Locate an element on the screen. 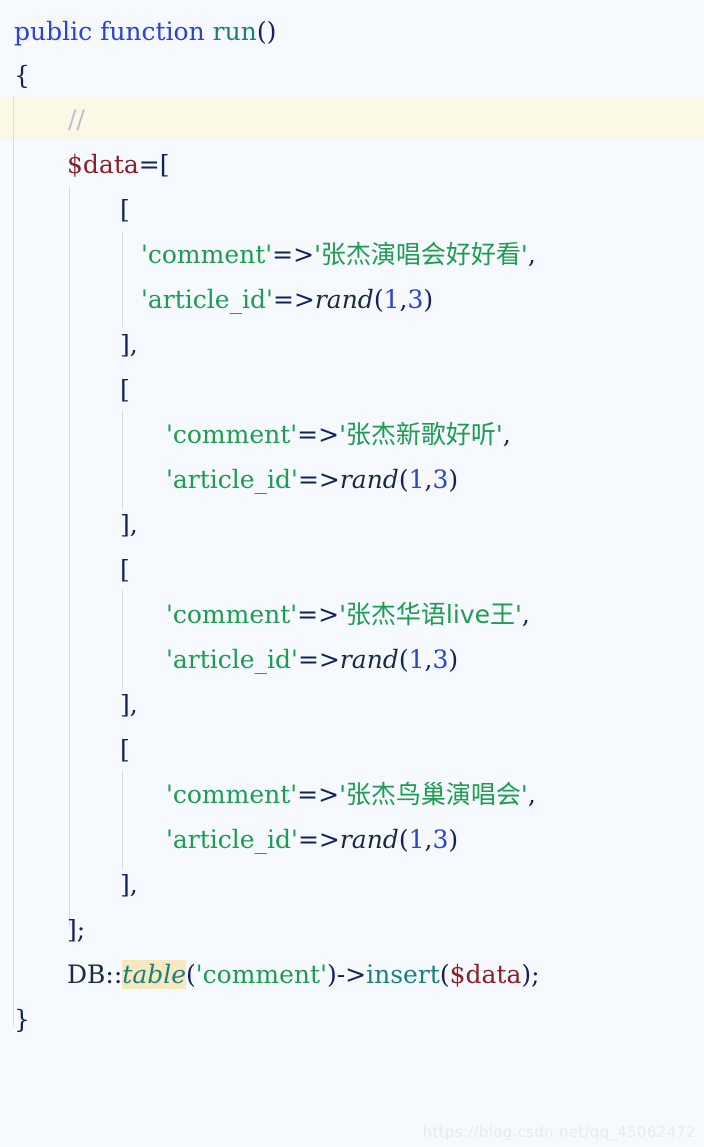 The width and height of the screenshot is (704, 1147). code-line-19: 'article_id'=>rand(1,3) is located at coordinates (312, 840).